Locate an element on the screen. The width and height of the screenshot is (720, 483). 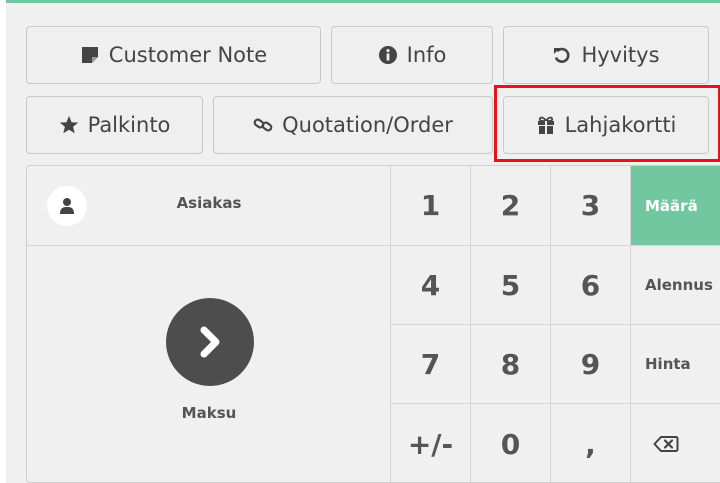
quotation-order-label: Quotation/Order is located at coordinates (367, 125).